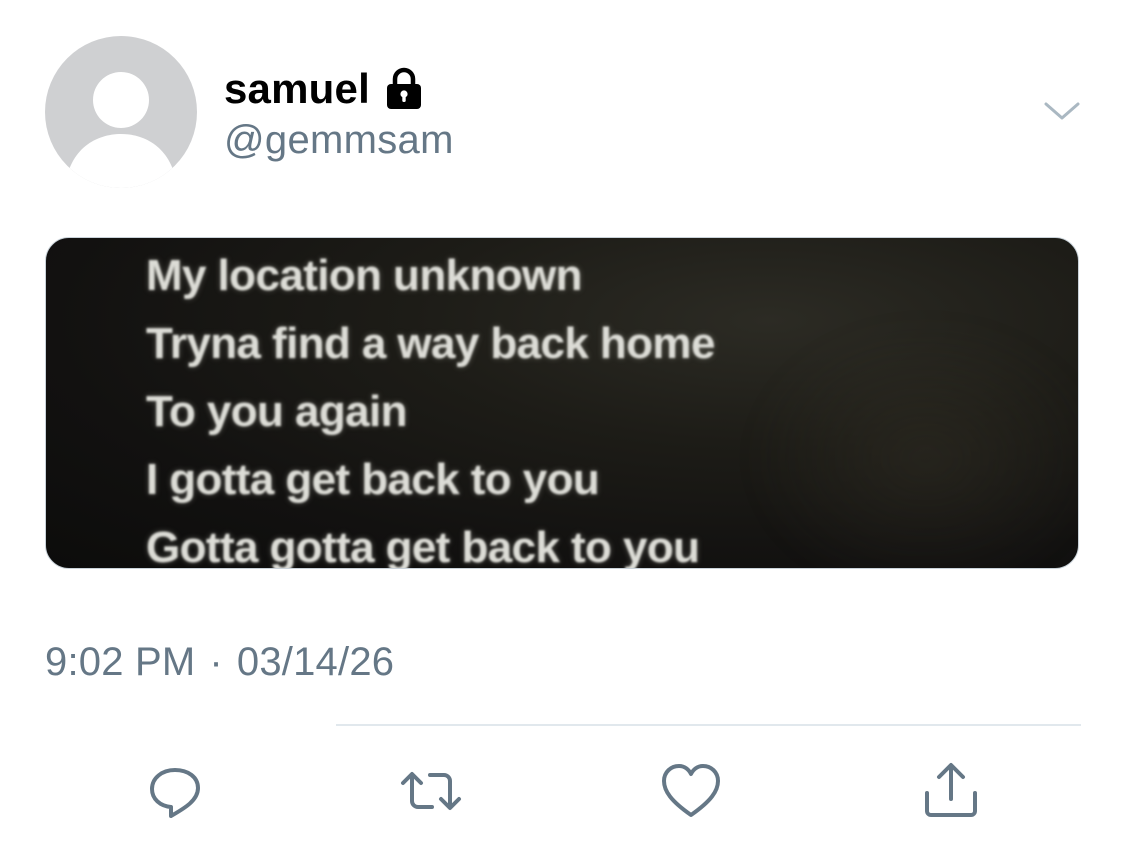 The image size is (1125, 858). I want to click on lyric-line: I gotta get back to you, so click(373, 479).